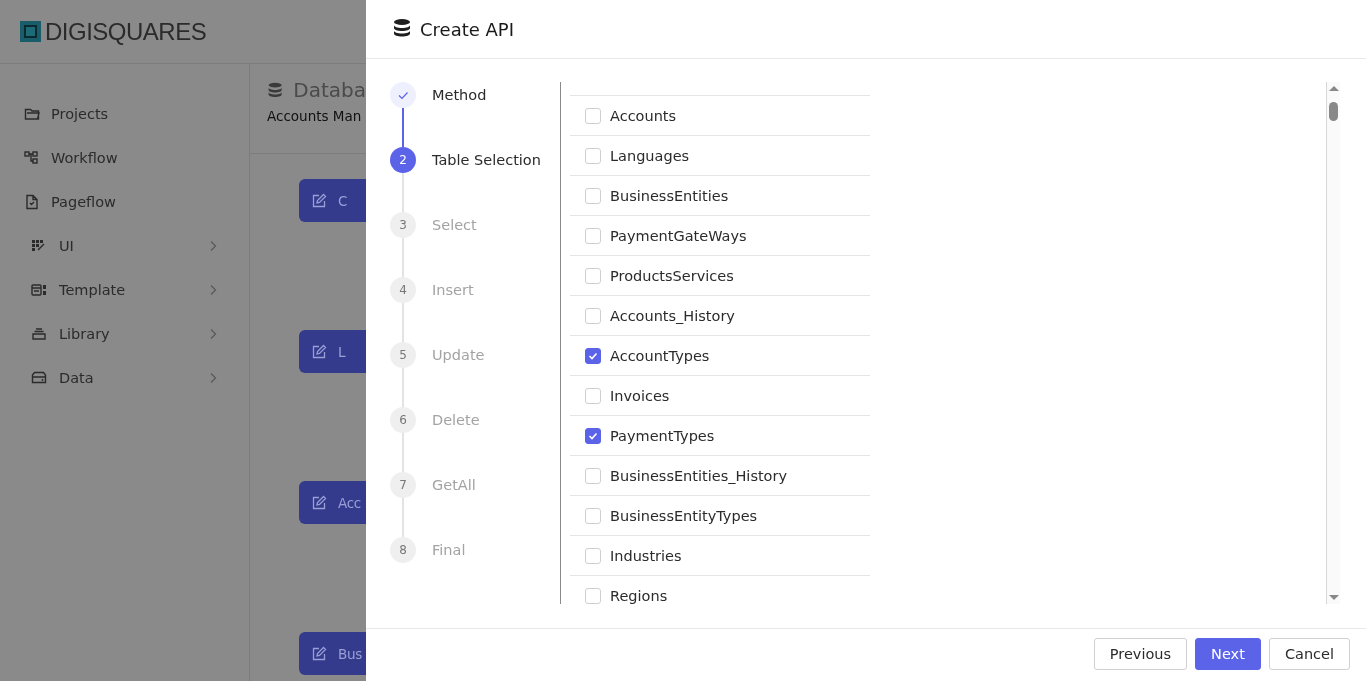 This screenshot has height=681, width=1366. What do you see at coordinates (640, 395) in the screenshot?
I see `table-name: Invoices` at bounding box center [640, 395].